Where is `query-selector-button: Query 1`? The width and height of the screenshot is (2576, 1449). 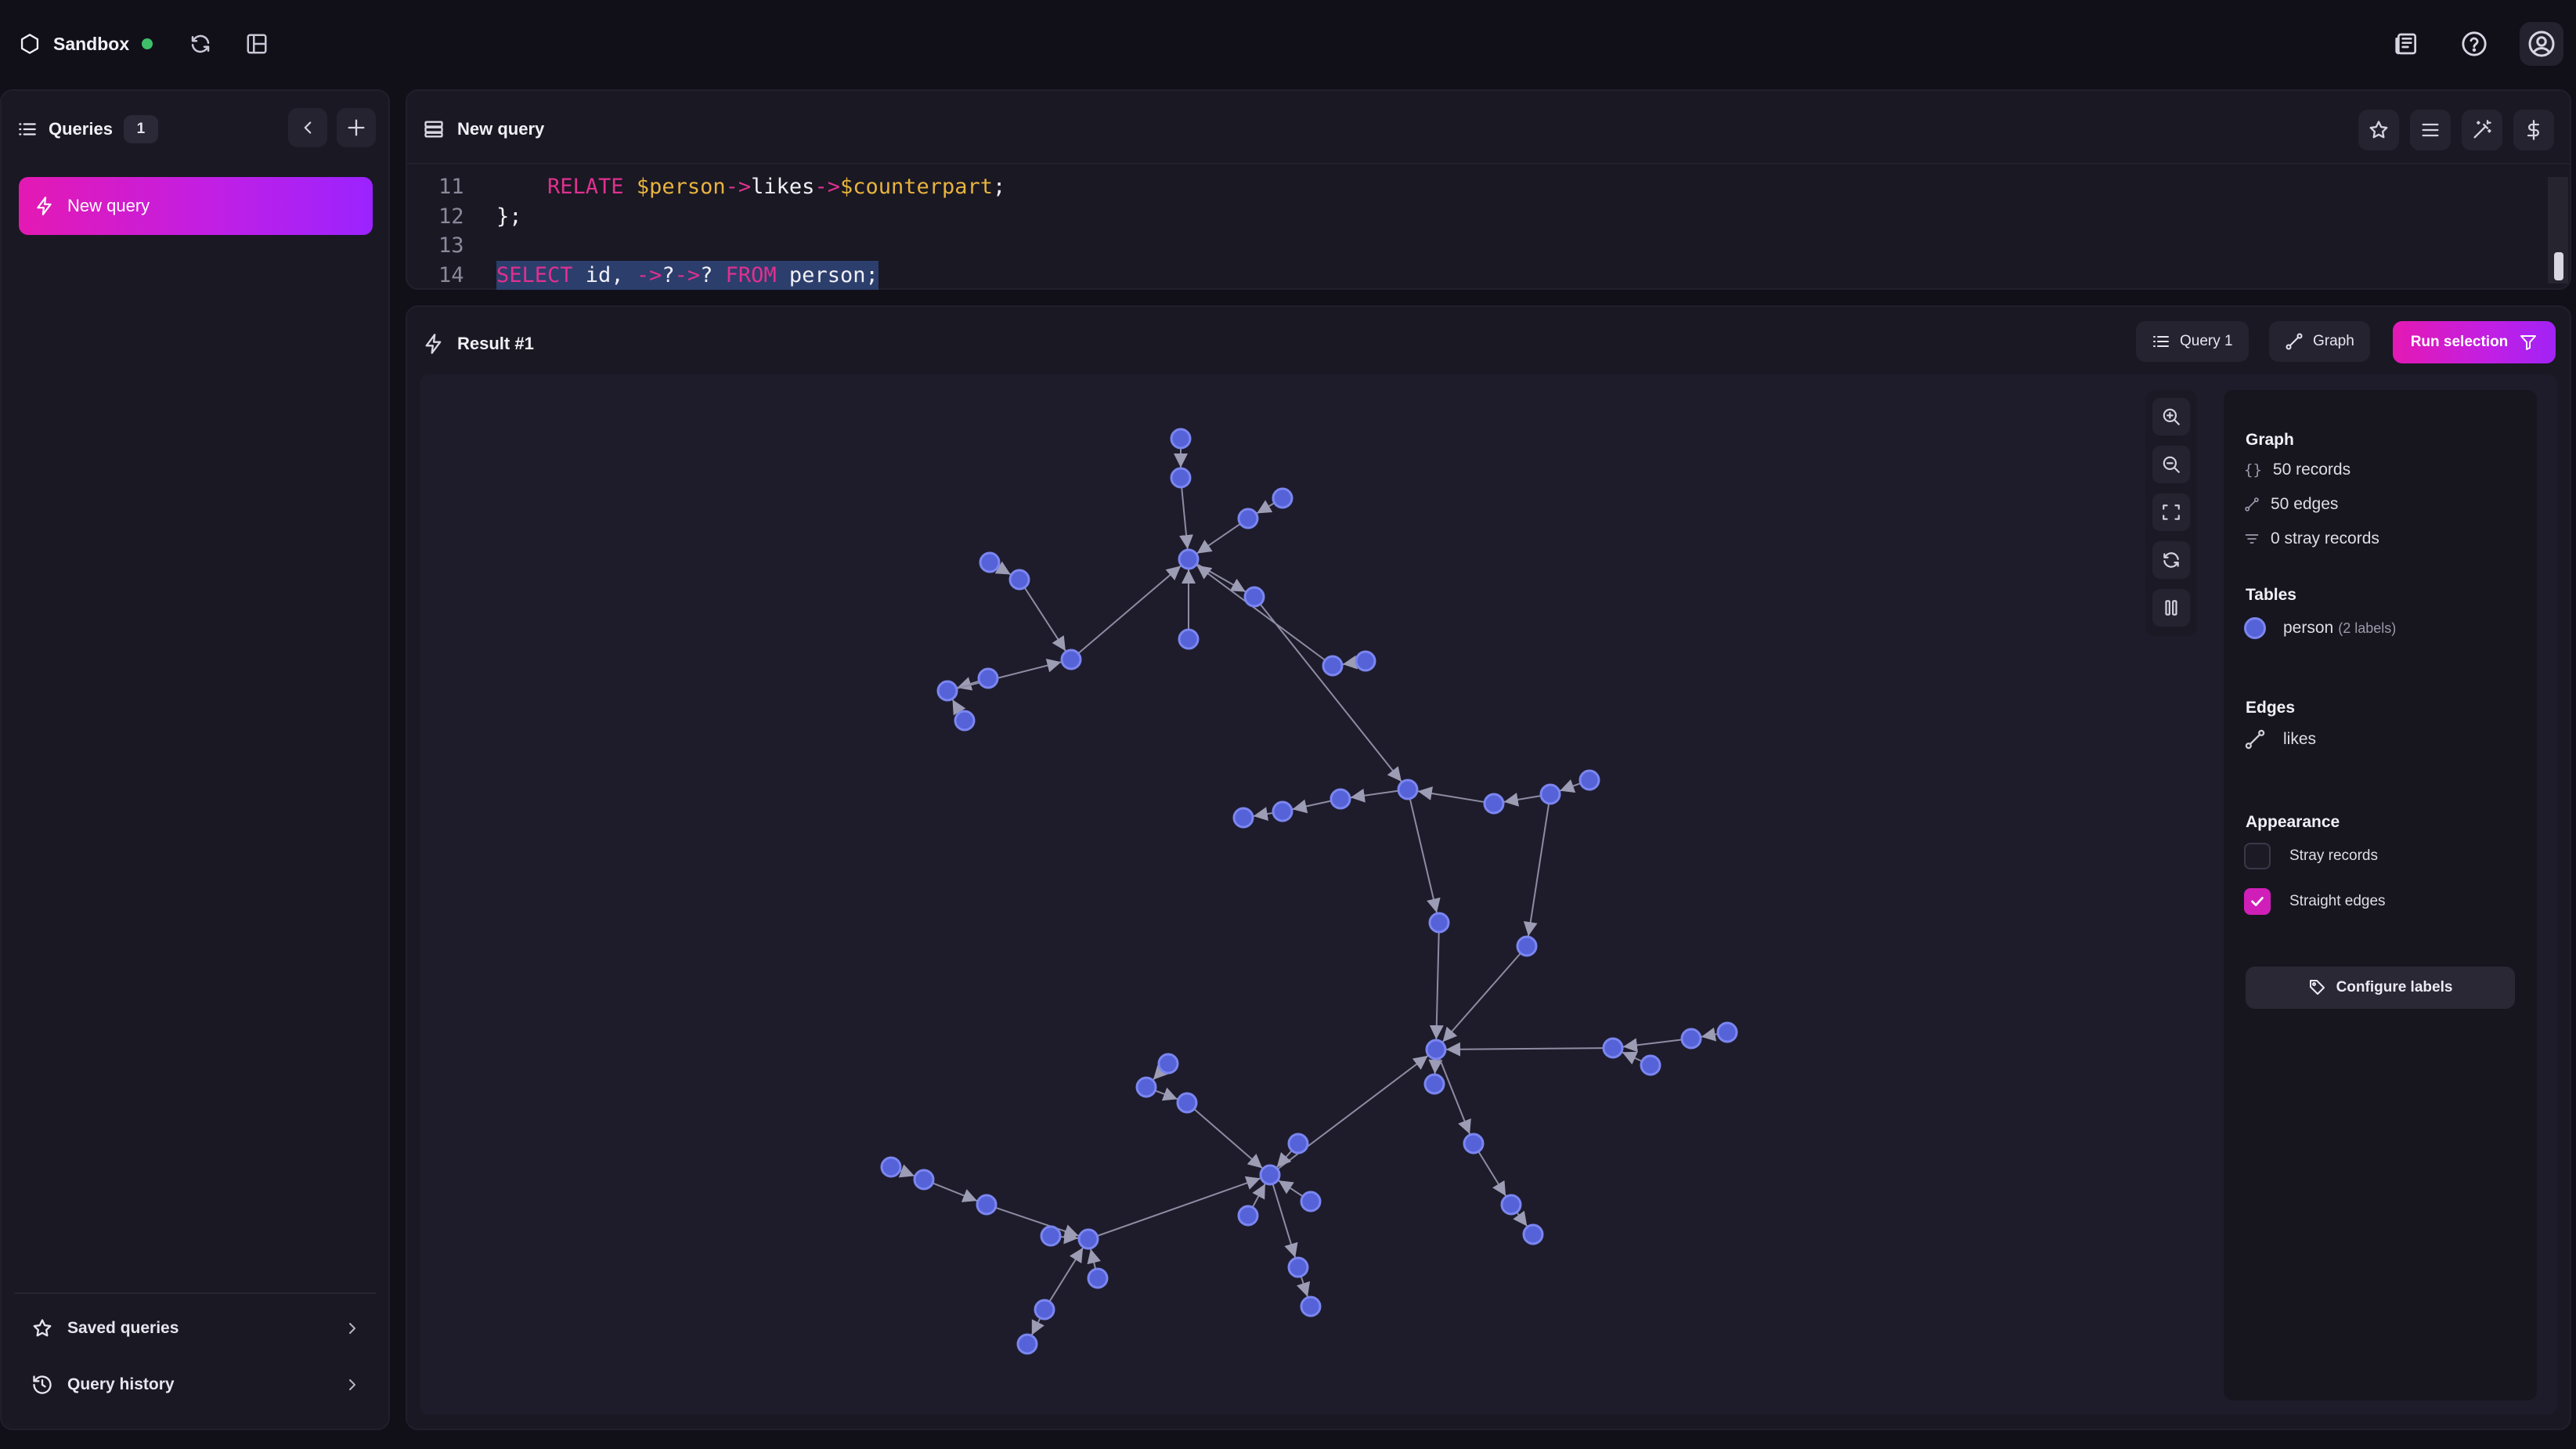 query-selector-button: Query 1 is located at coordinates (2192, 341).